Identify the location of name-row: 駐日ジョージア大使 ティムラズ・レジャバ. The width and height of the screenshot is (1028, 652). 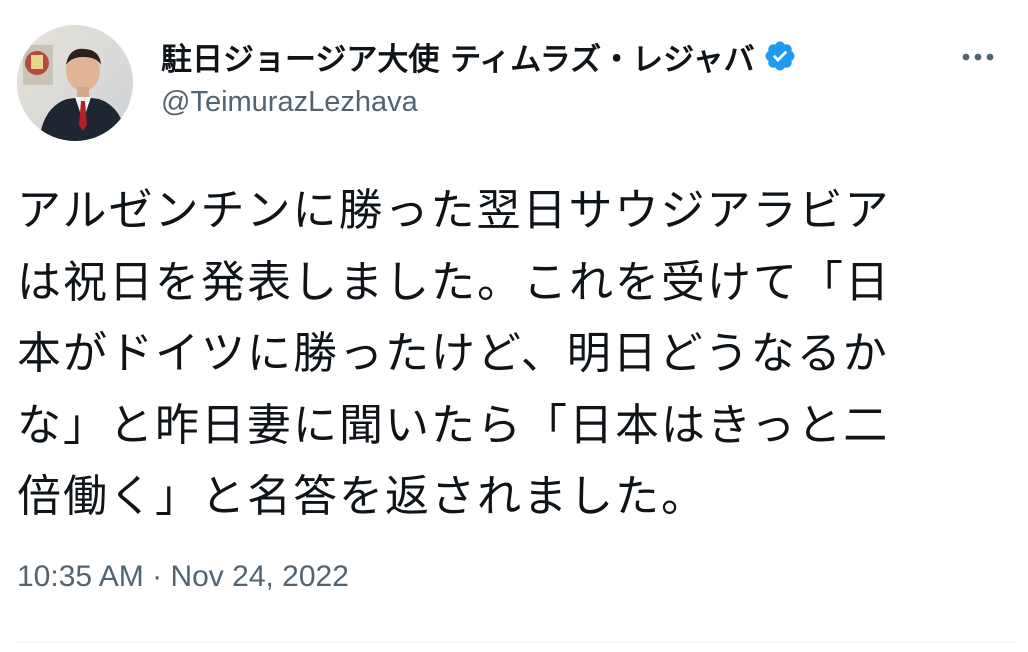
(584, 56).